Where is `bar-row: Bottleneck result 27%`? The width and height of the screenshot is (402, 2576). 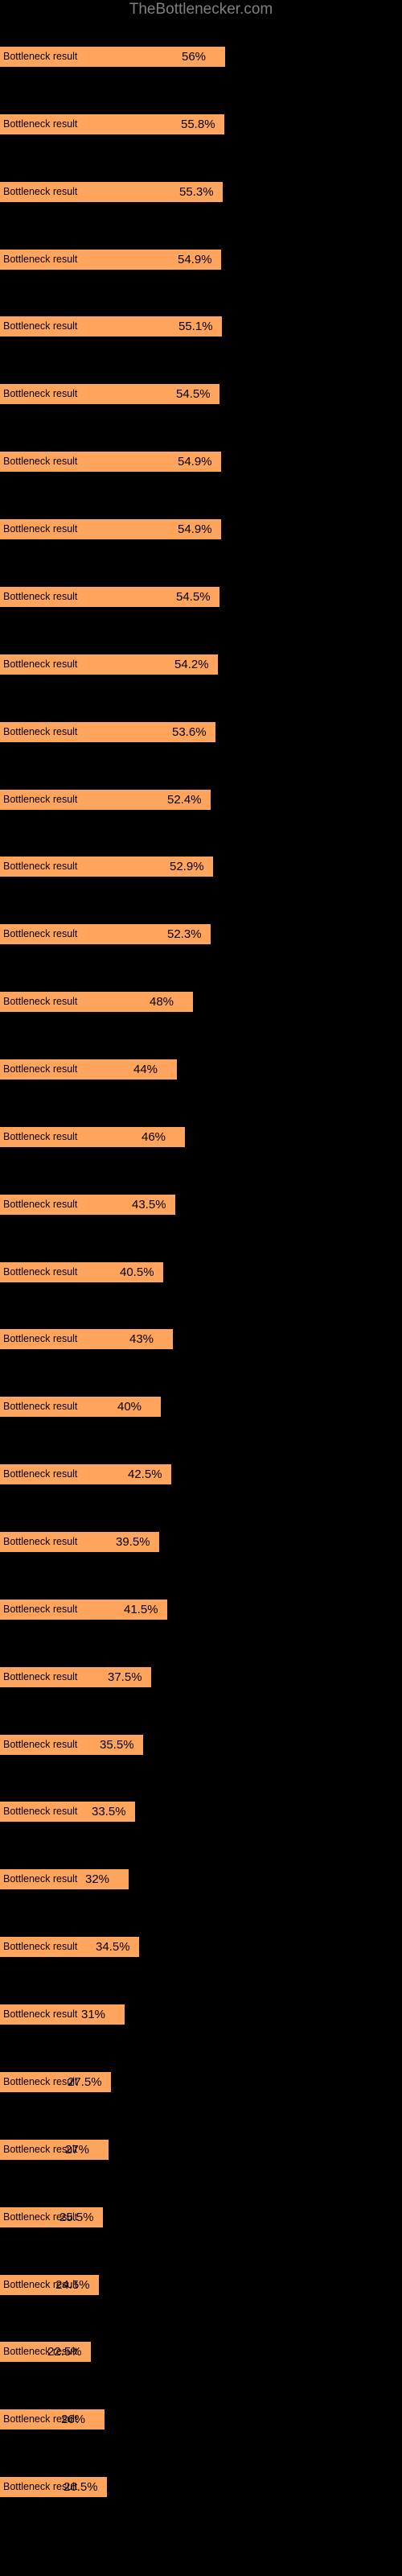
bar-row: Bottleneck result 27% is located at coordinates (201, 2150).